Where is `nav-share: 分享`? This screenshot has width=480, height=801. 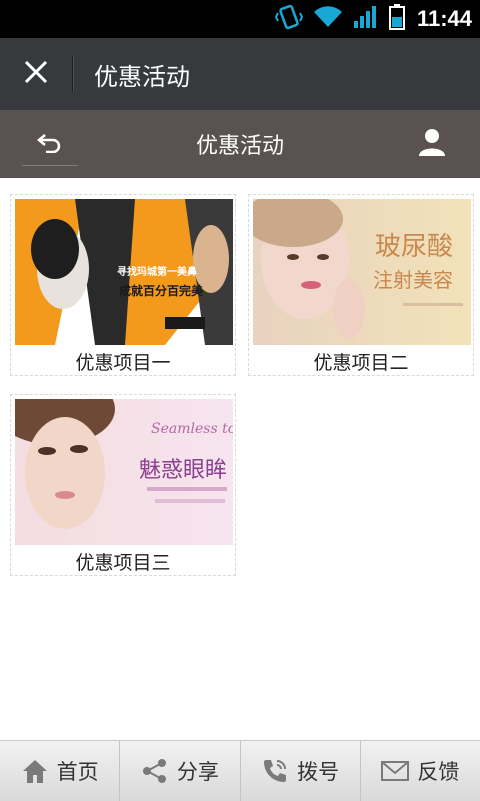 nav-share: 分享 is located at coordinates (180, 771).